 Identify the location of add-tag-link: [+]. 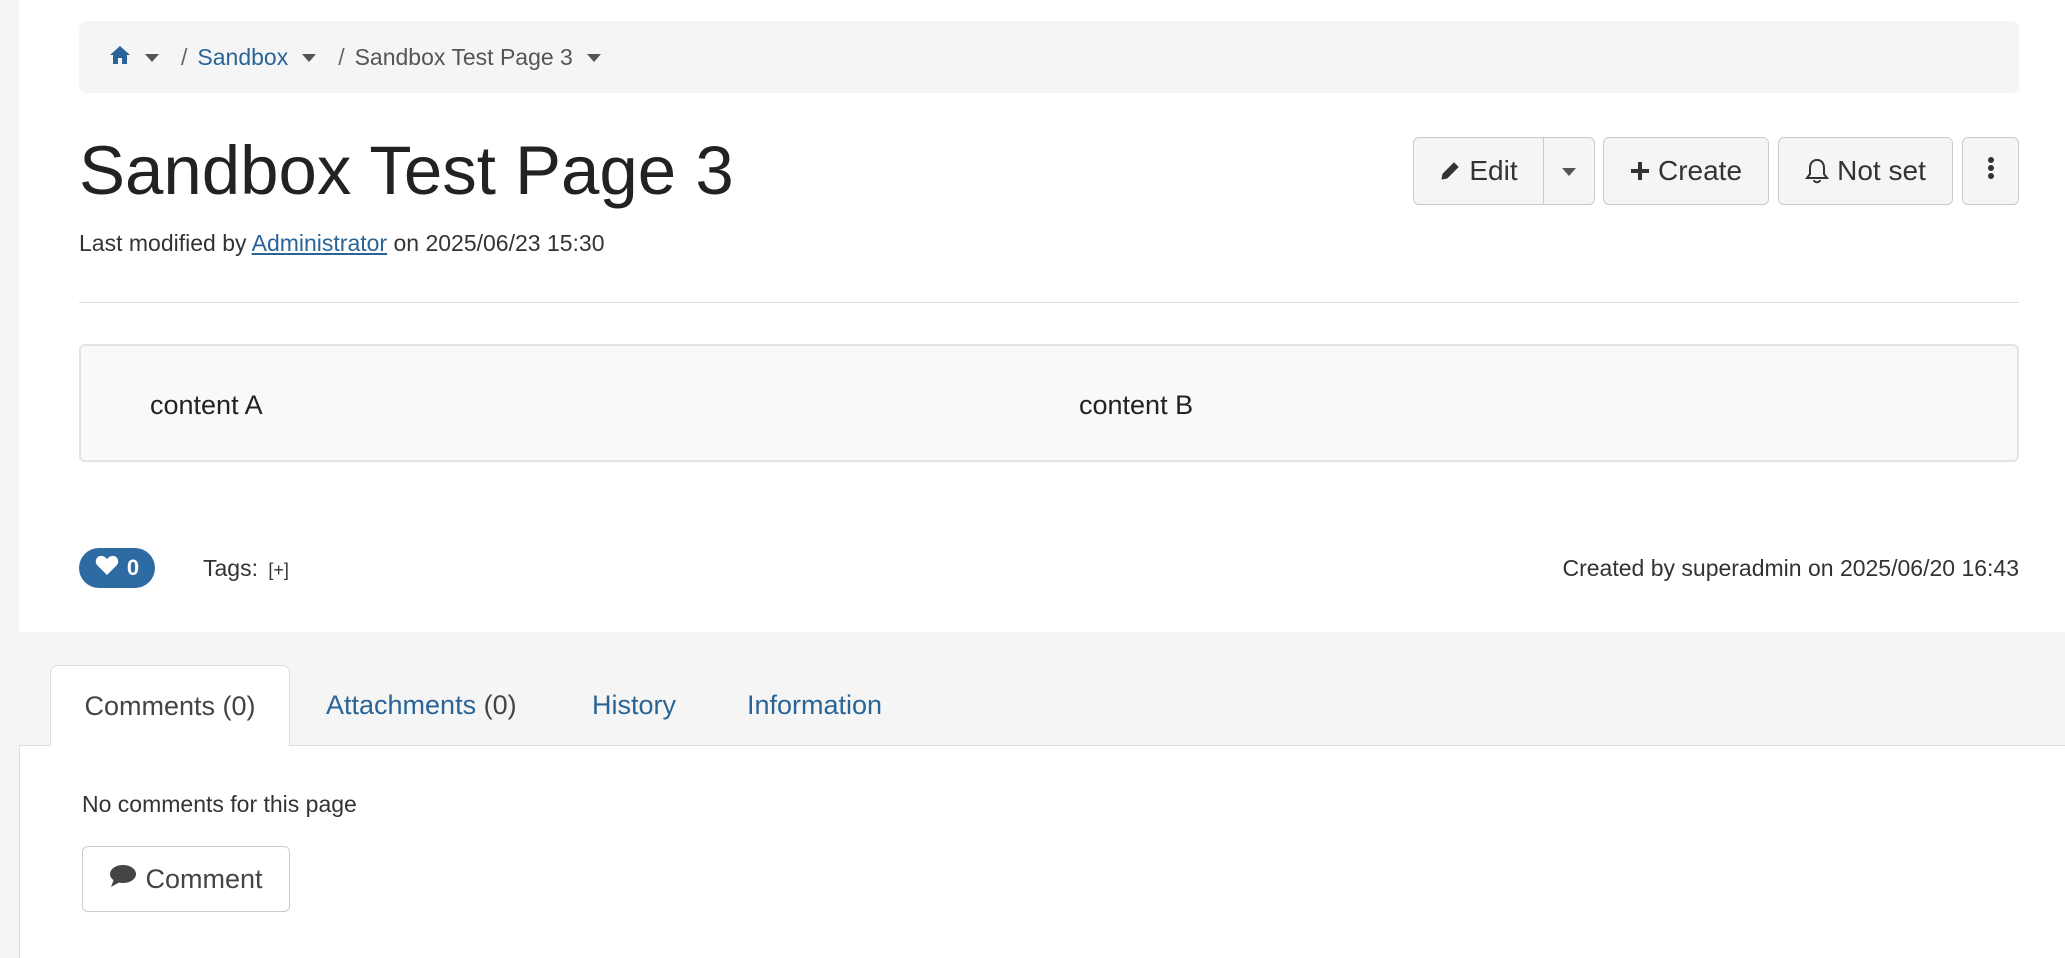
(278, 570).